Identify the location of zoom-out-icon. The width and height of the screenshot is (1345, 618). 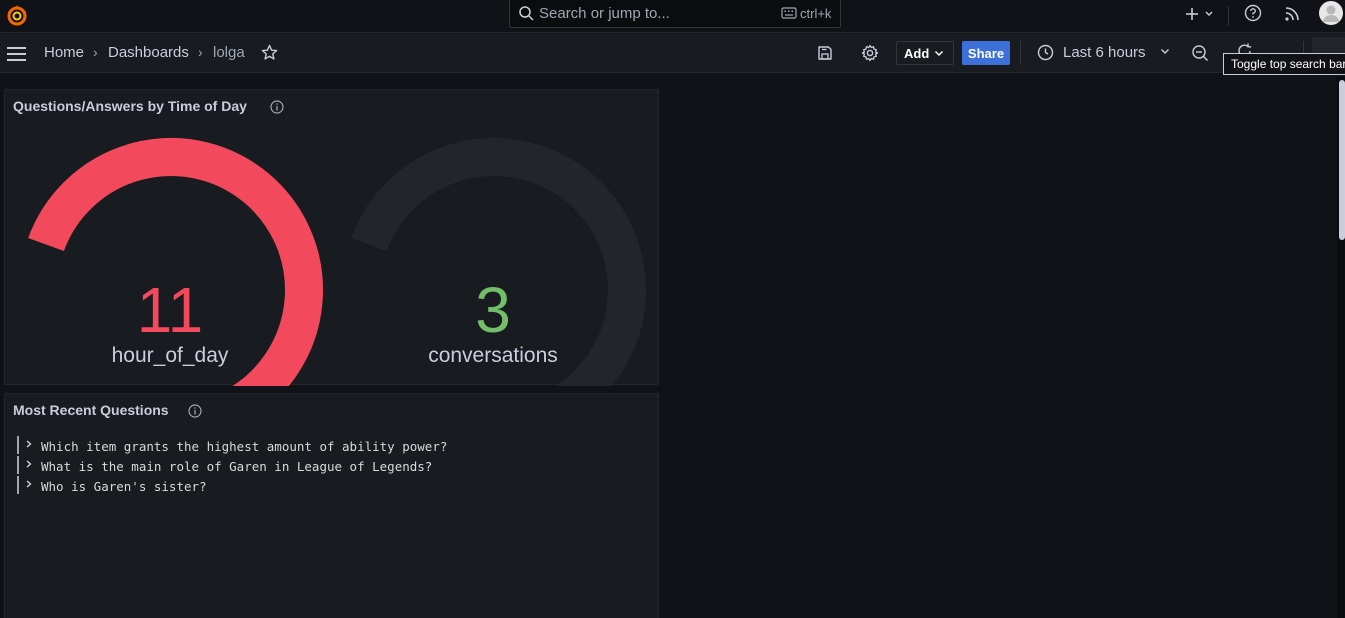
(1200, 53).